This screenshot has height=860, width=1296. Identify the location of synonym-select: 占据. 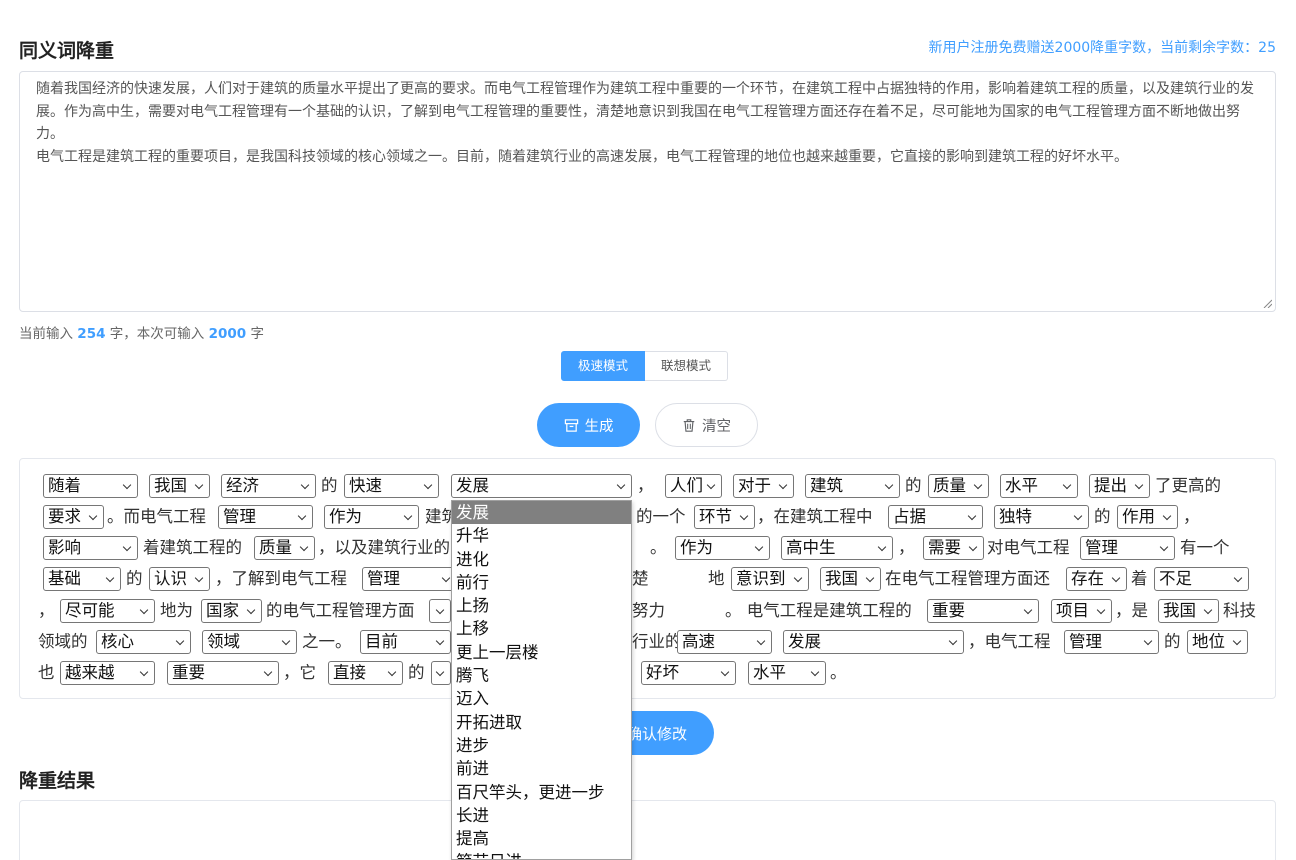
(935, 517).